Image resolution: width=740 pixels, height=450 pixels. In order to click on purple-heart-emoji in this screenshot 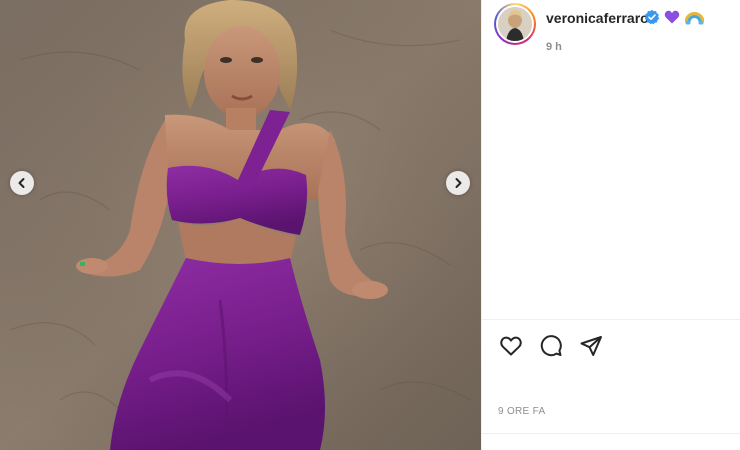, I will do `click(672, 17)`.